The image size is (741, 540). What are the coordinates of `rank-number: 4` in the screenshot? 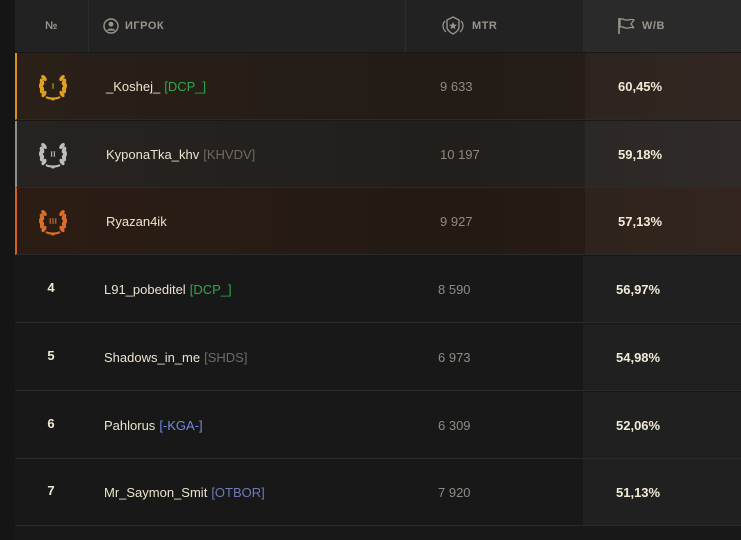 It's located at (51, 287).